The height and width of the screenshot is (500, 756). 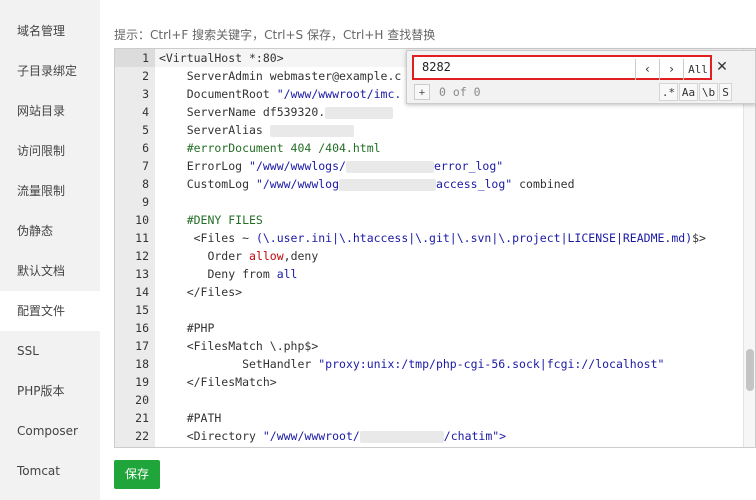 I want to click on sidebar-item-composer: Composer, so click(x=50, y=431).